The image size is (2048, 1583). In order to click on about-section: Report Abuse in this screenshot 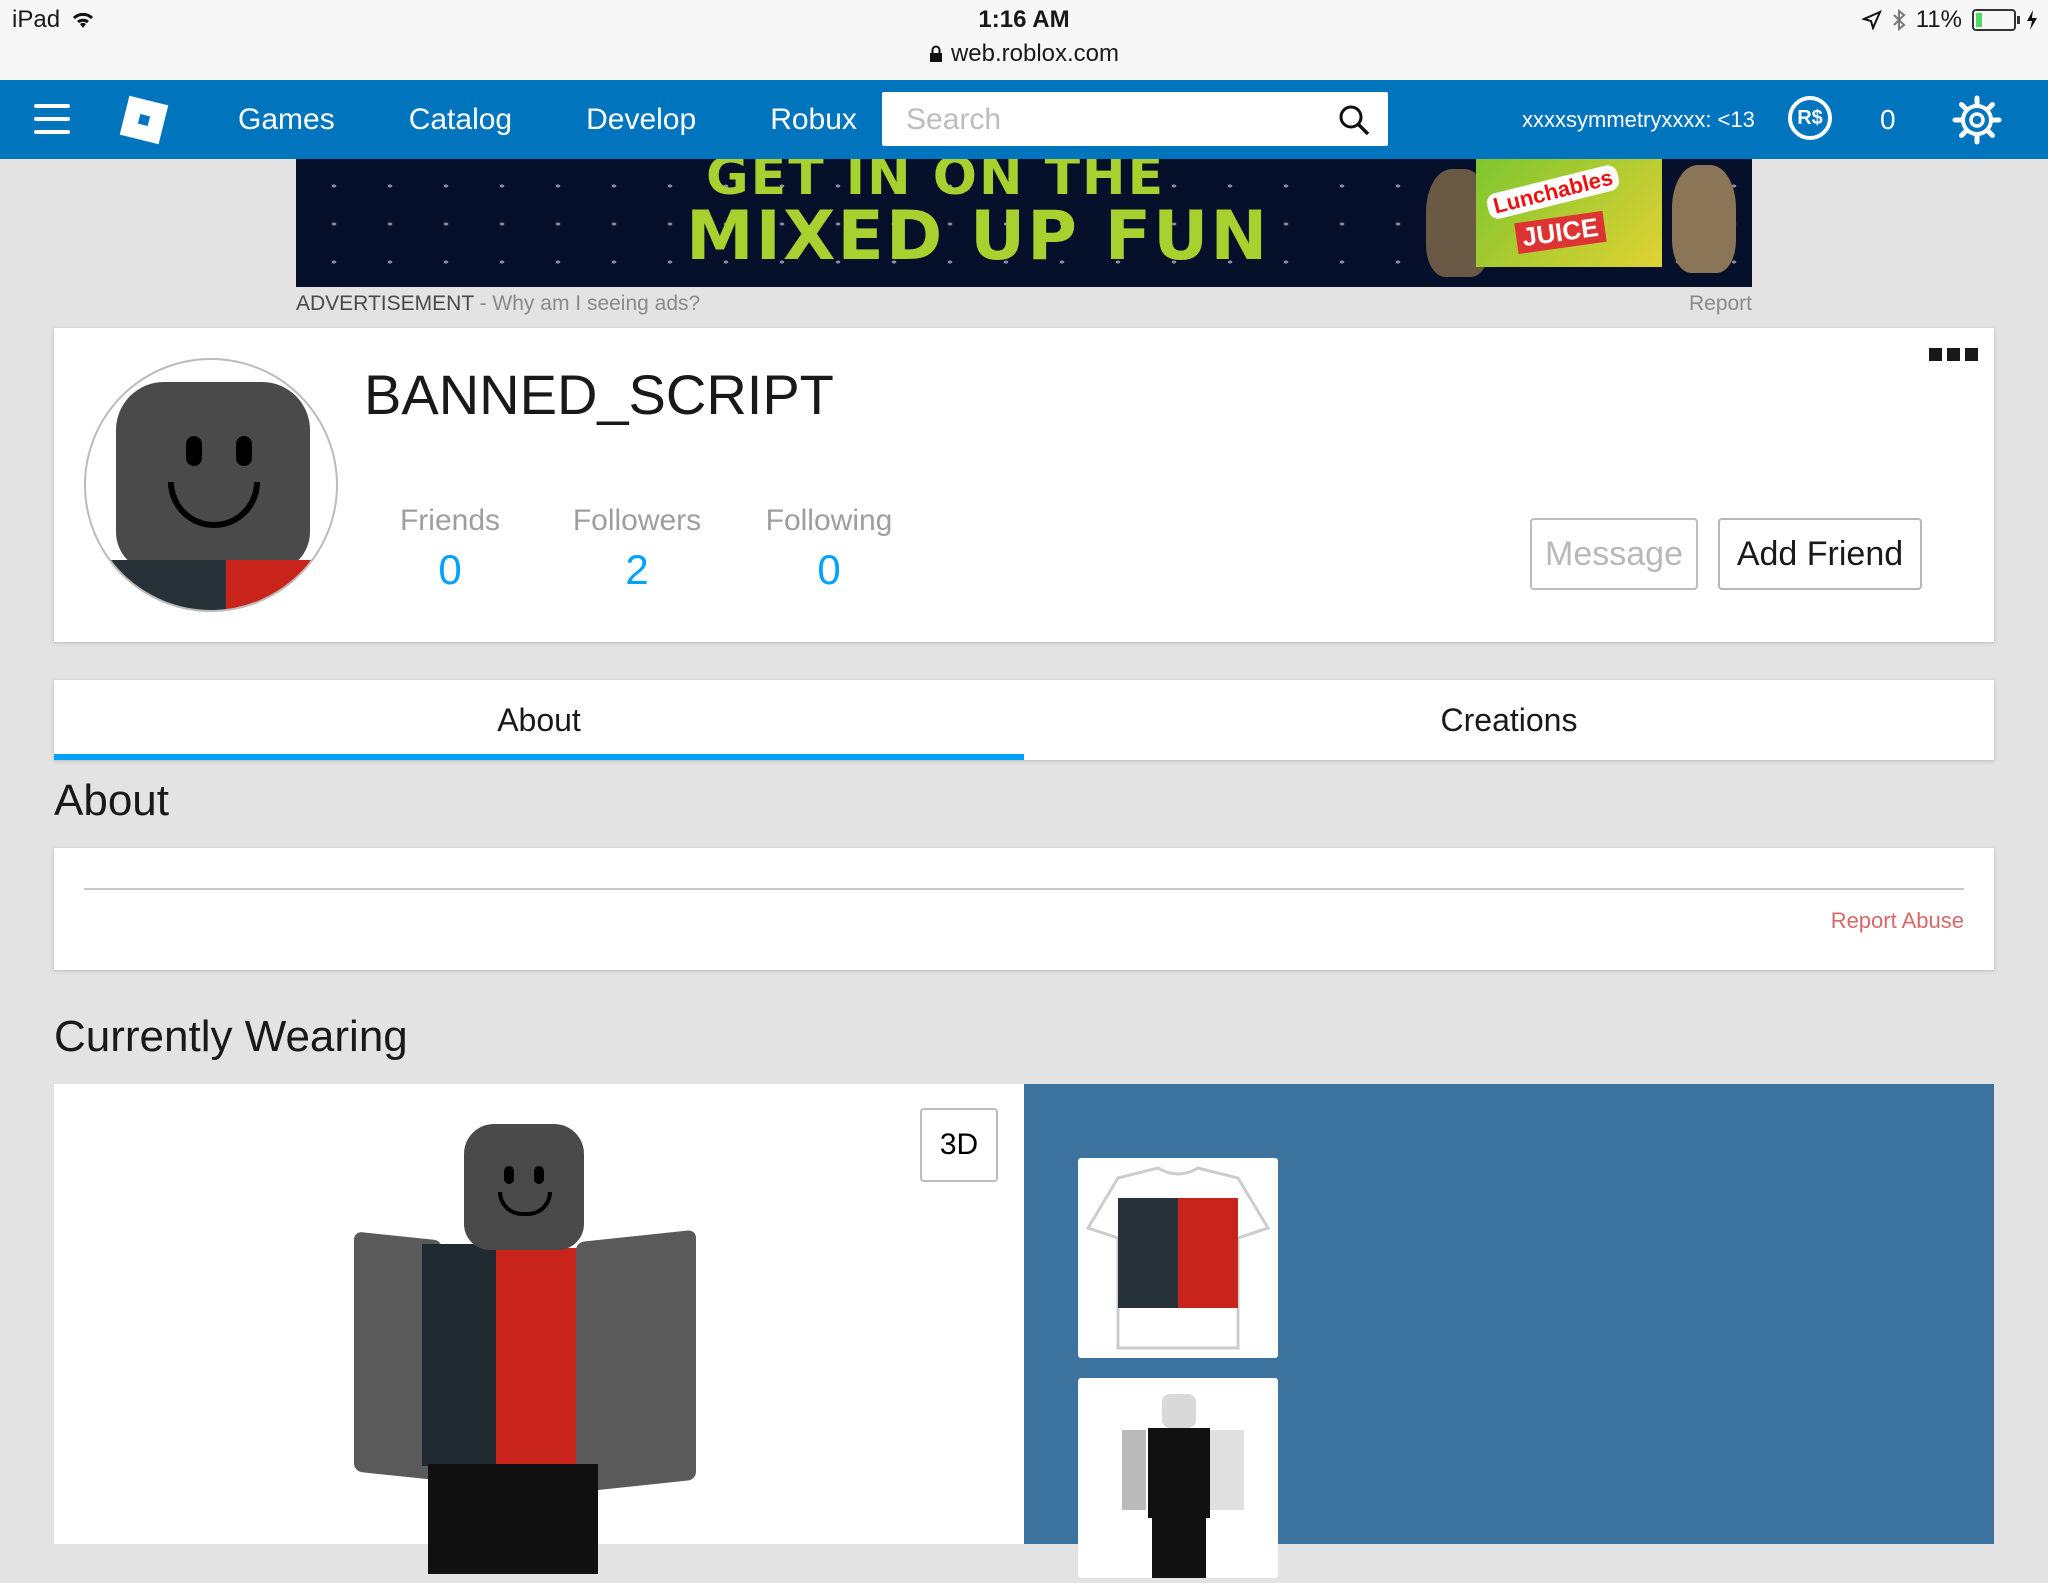, I will do `click(1024, 909)`.